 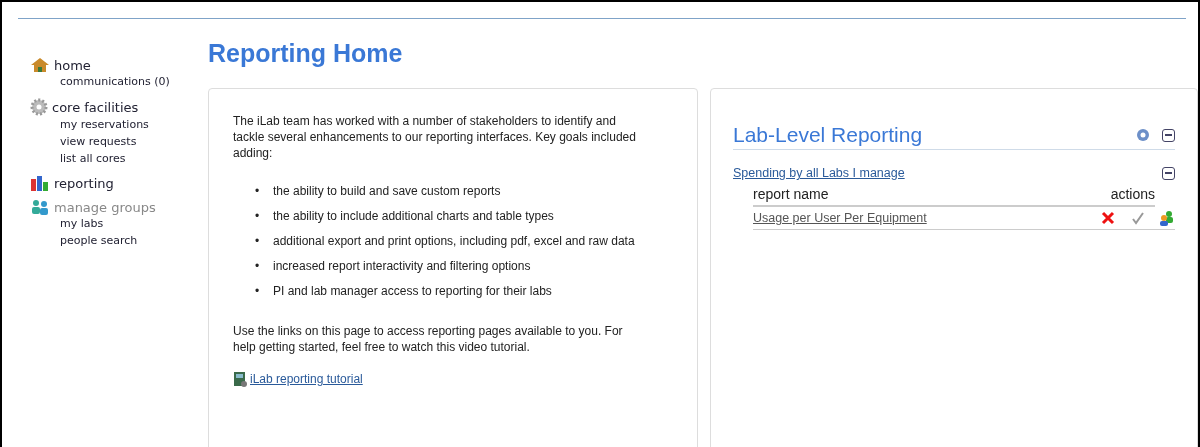 I want to click on nav-link: core facilities, so click(x=95, y=107).